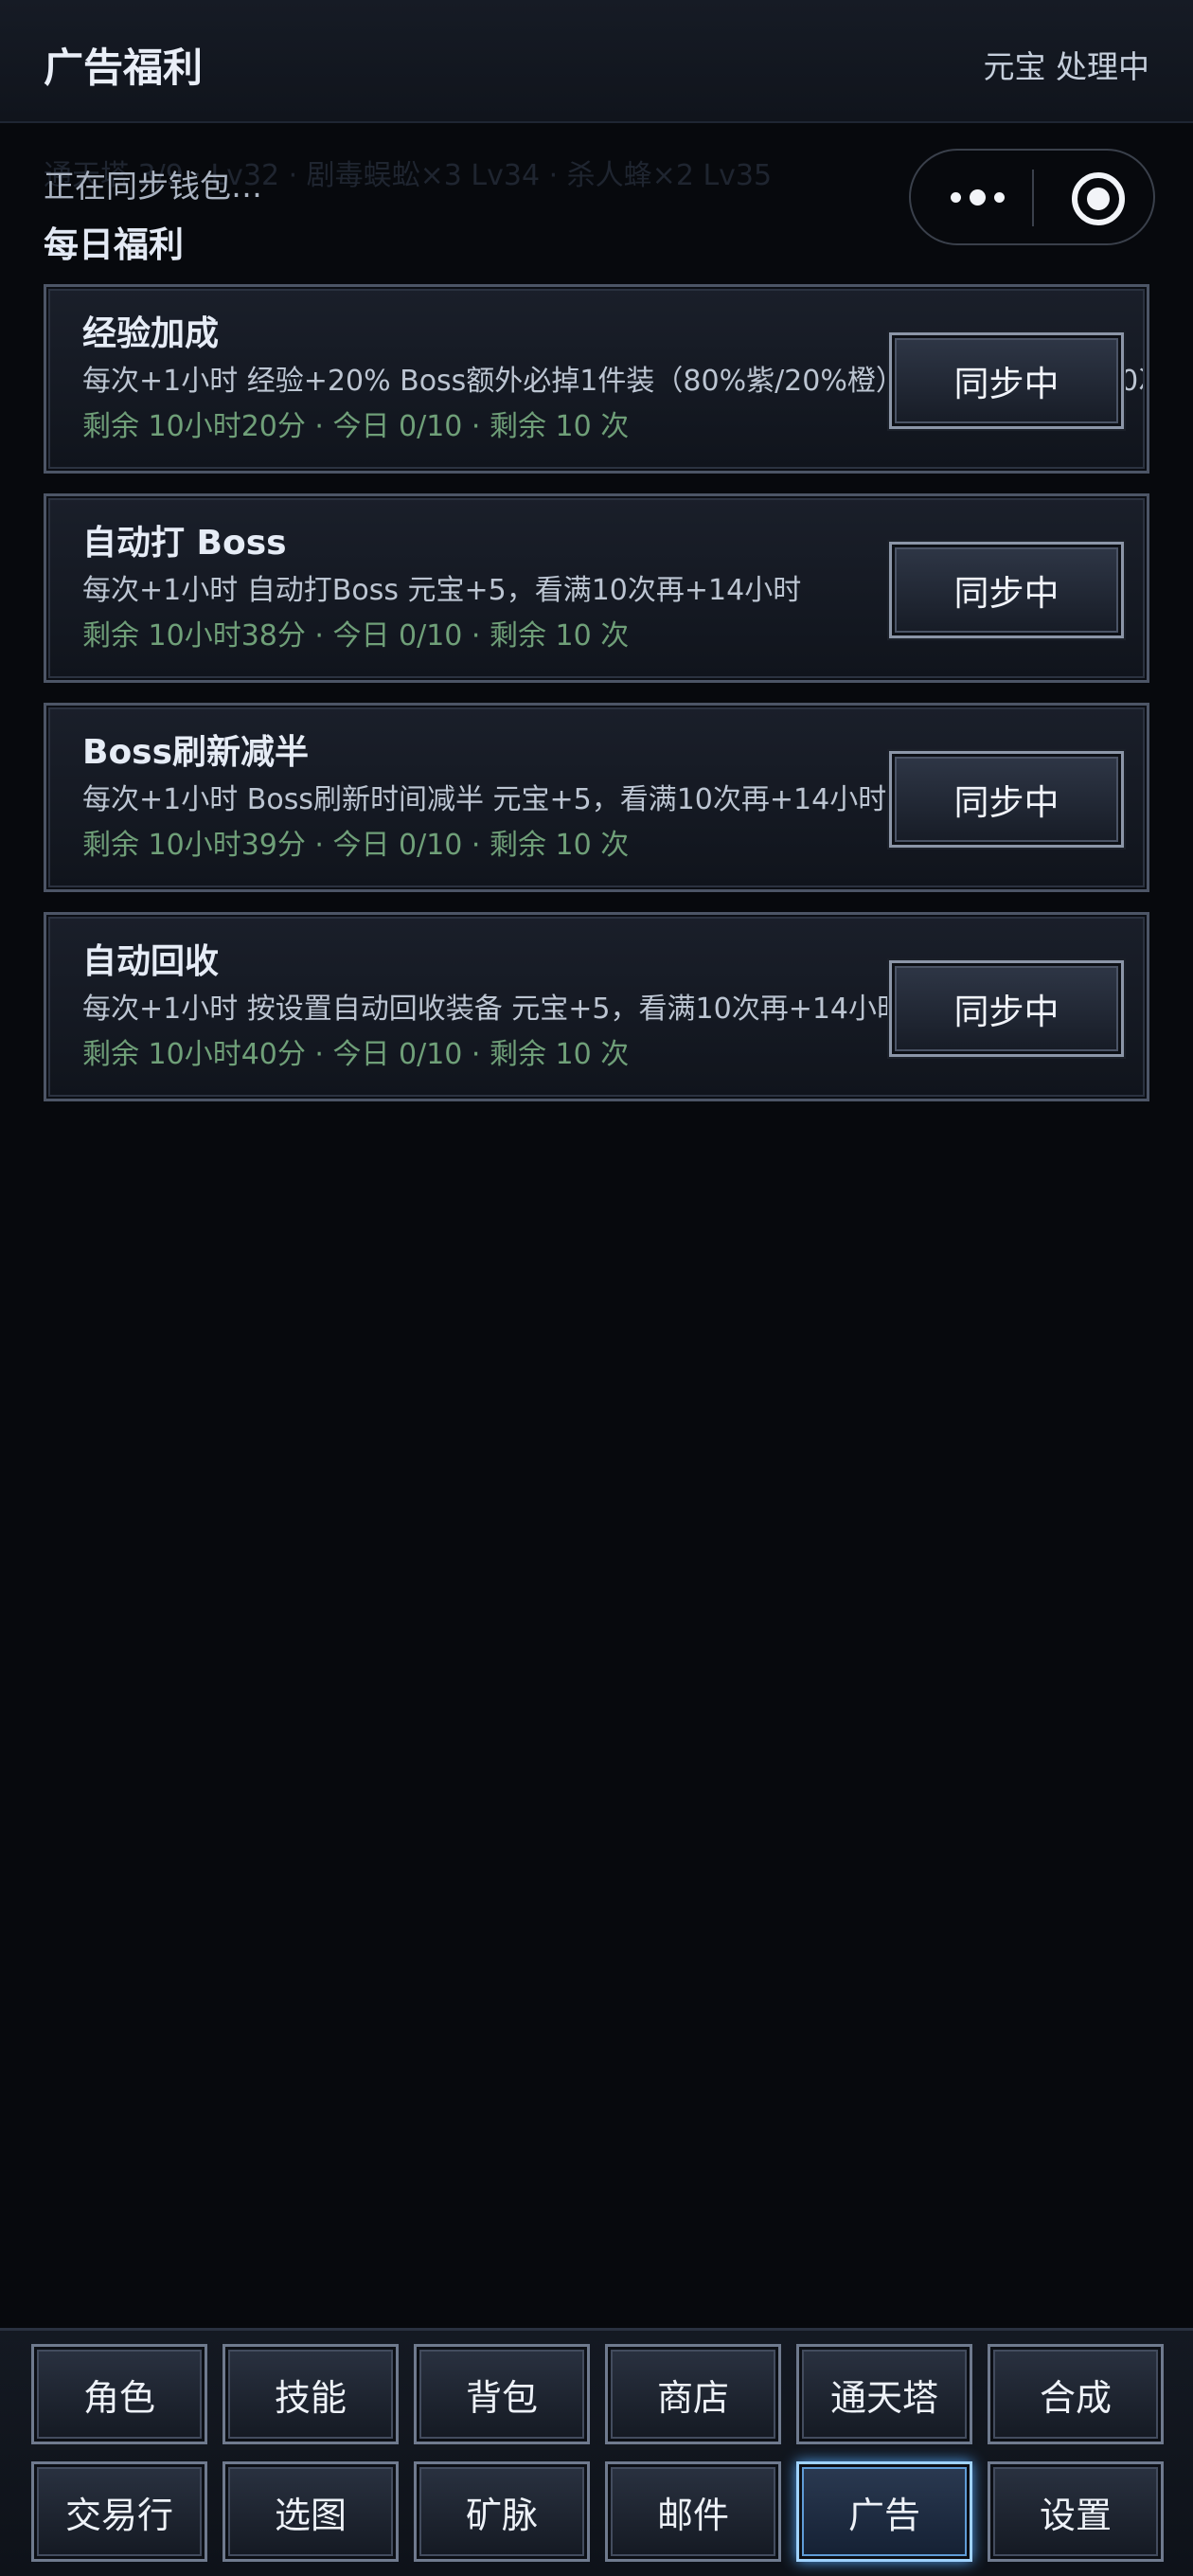 The height and width of the screenshot is (2576, 1193). I want to click on tab-character: 角色, so click(119, 2394).